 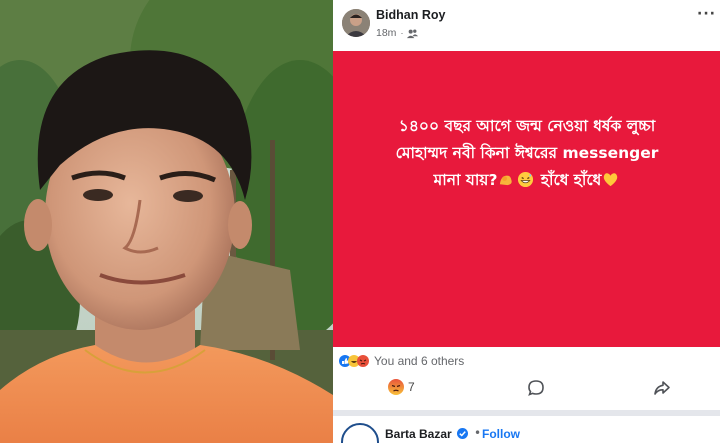 What do you see at coordinates (526, 429) in the screenshot?
I see `next-post-header: Barta Bazar • Follow` at bounding box center [526, 429].